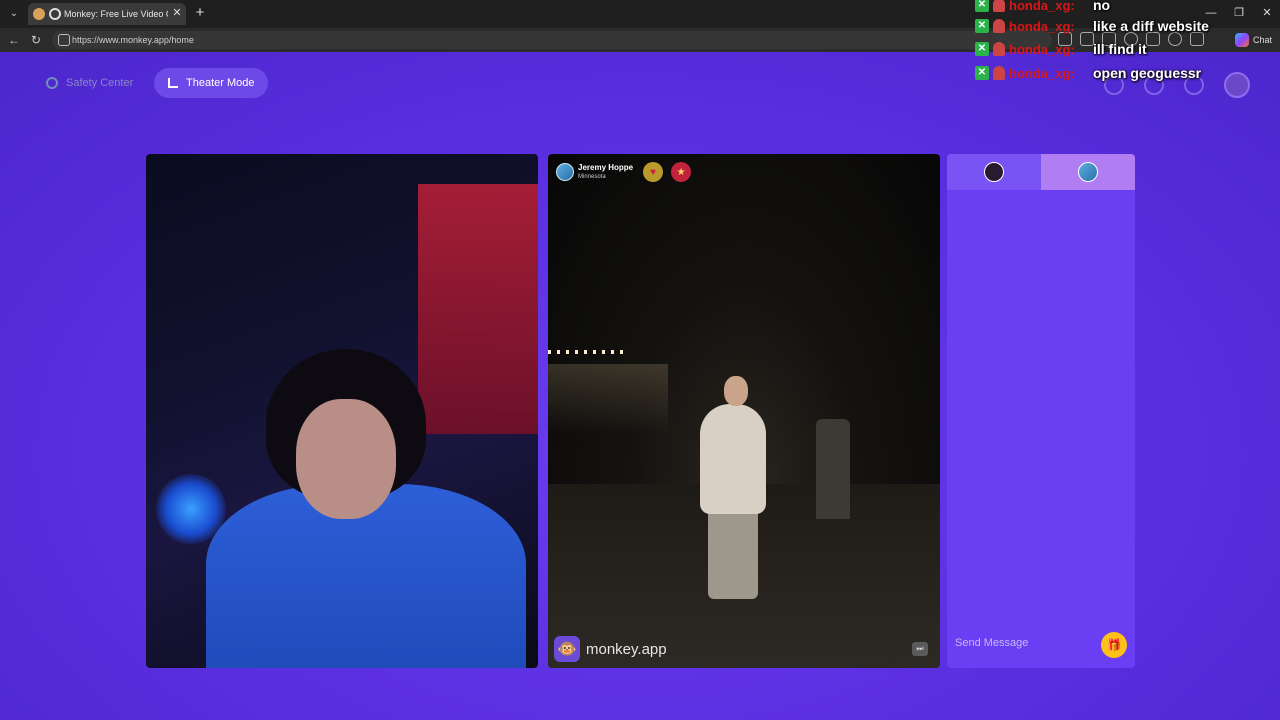 Image resolution: width=1280 pixels, height=720 pixels. What do you see at coordinates (736, 391) in the screenshot?
I see `partner-head` at bounding box center [736, 391].